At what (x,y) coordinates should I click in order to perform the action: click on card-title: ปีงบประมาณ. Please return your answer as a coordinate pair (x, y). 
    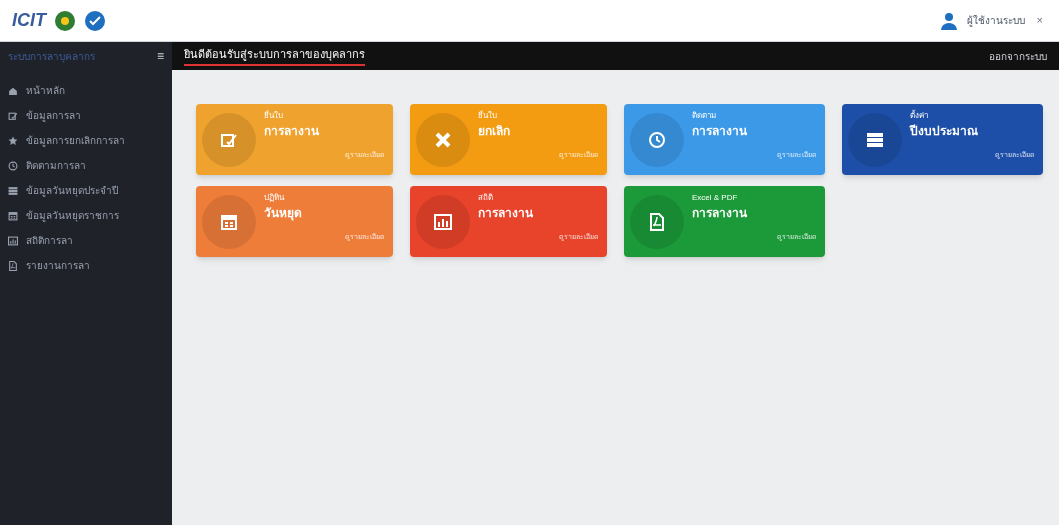
    Looking at the image, I should click on (944, 131).